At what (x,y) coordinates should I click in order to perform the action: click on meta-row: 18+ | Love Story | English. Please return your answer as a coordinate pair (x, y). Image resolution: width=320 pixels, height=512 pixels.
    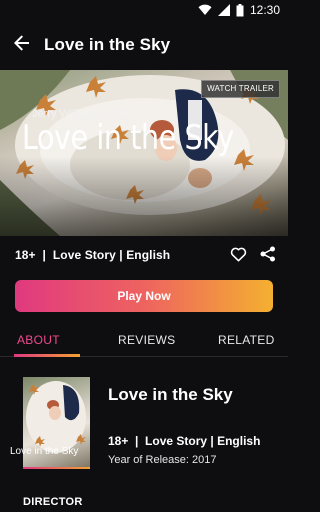
    Looking at the image, I should click on (144, 255).